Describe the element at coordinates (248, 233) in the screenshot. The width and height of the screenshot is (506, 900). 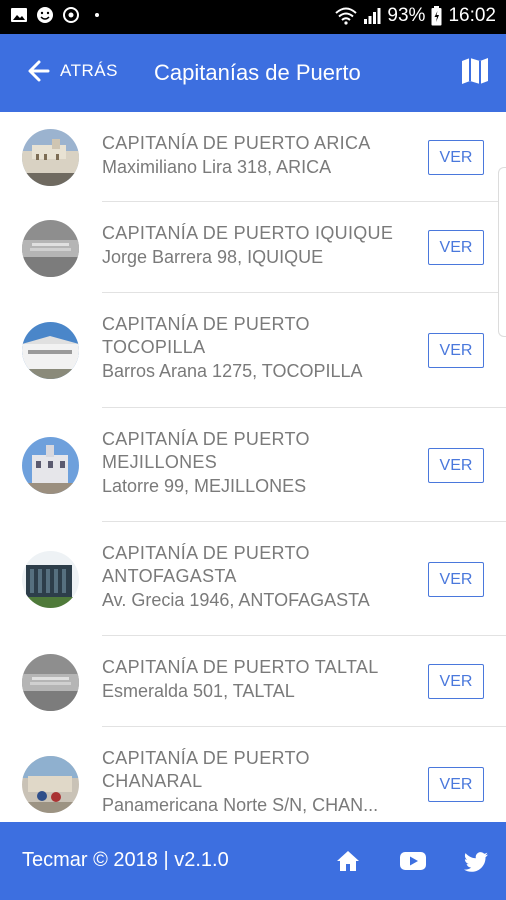
I see `item-title: CAPITANÍA DE PUERTO IQUIQUE` at that location.